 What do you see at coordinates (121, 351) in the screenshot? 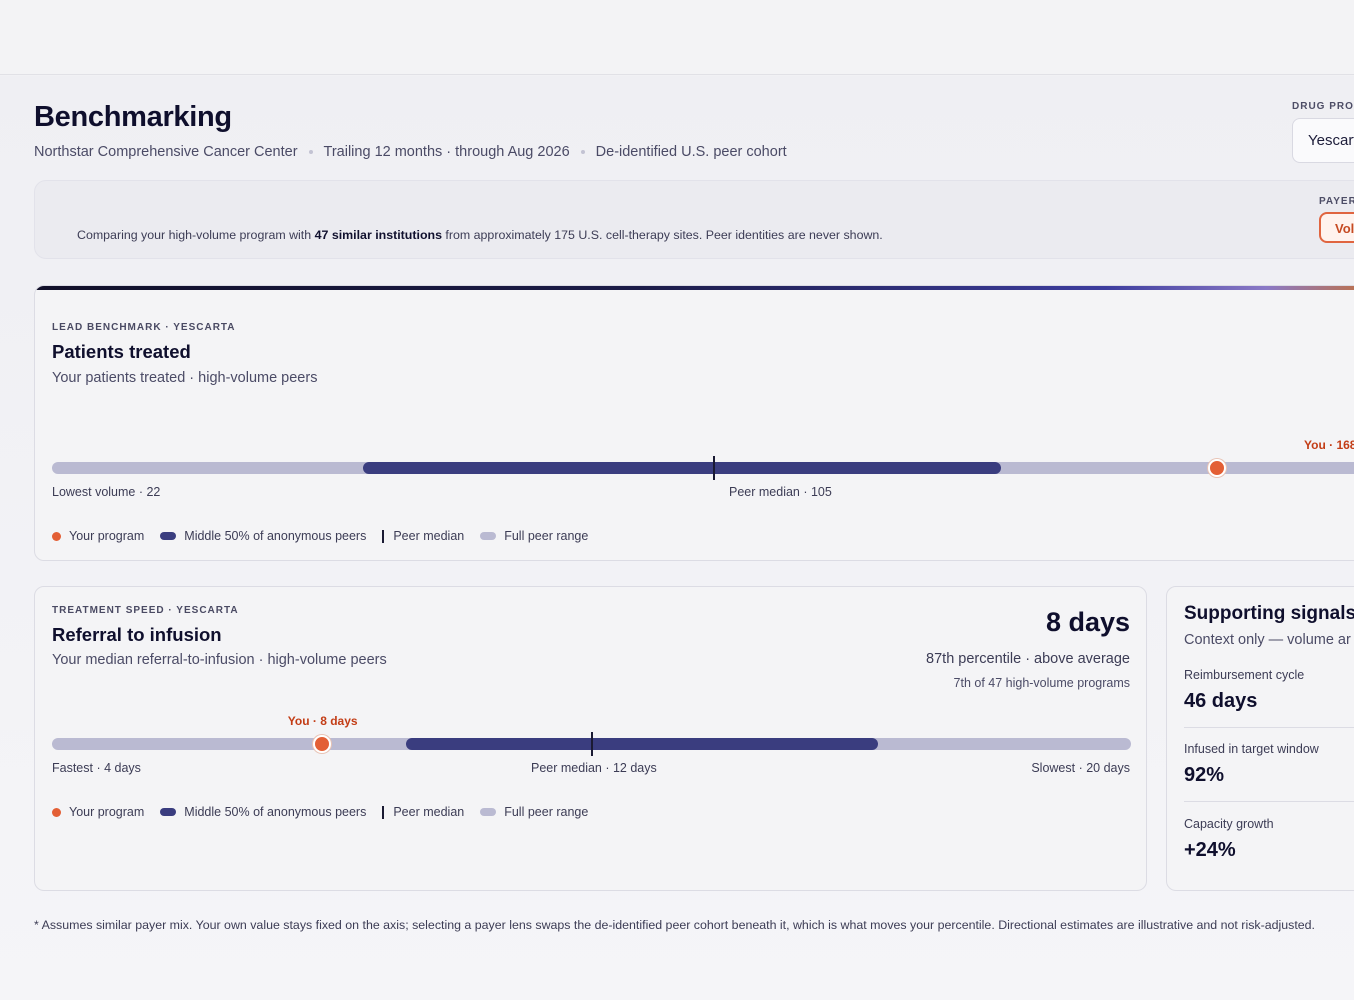
I see `lead-title: Patients treated` at bounding box center [121, 351].